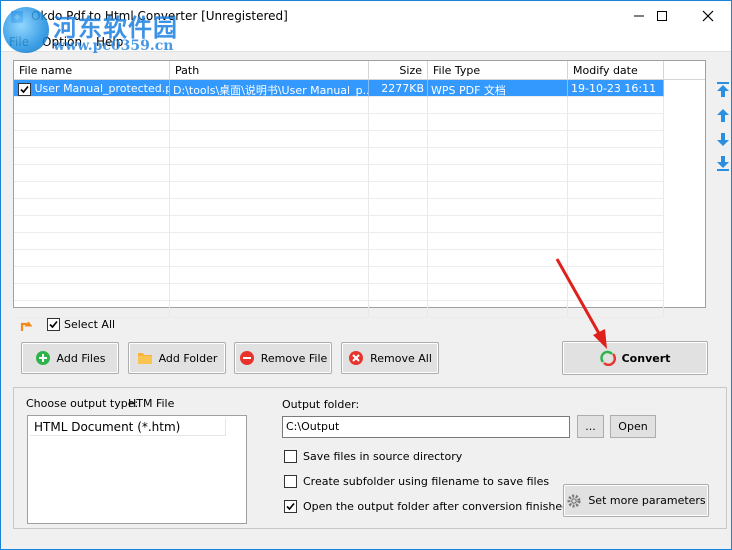 Image resolution: width=732 pixels, height=550 pixels. What do you see at coordinates (128, 427) in the screenshot?
I see `output-type-option: HTML Document (*.htm)` at bounding box center [128, 427].